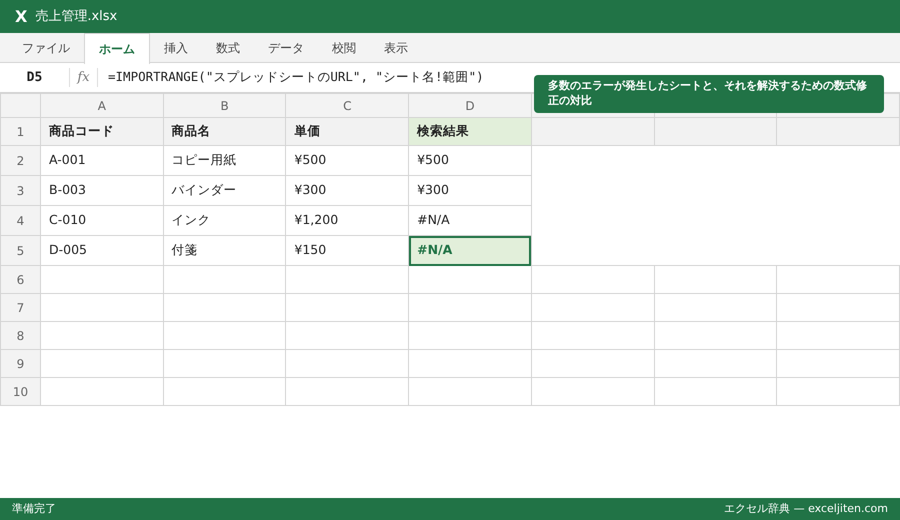 The height and width of the screenshot is (520, 900). I want to click on ribbon-tab: ホーム, so click(117, 48).